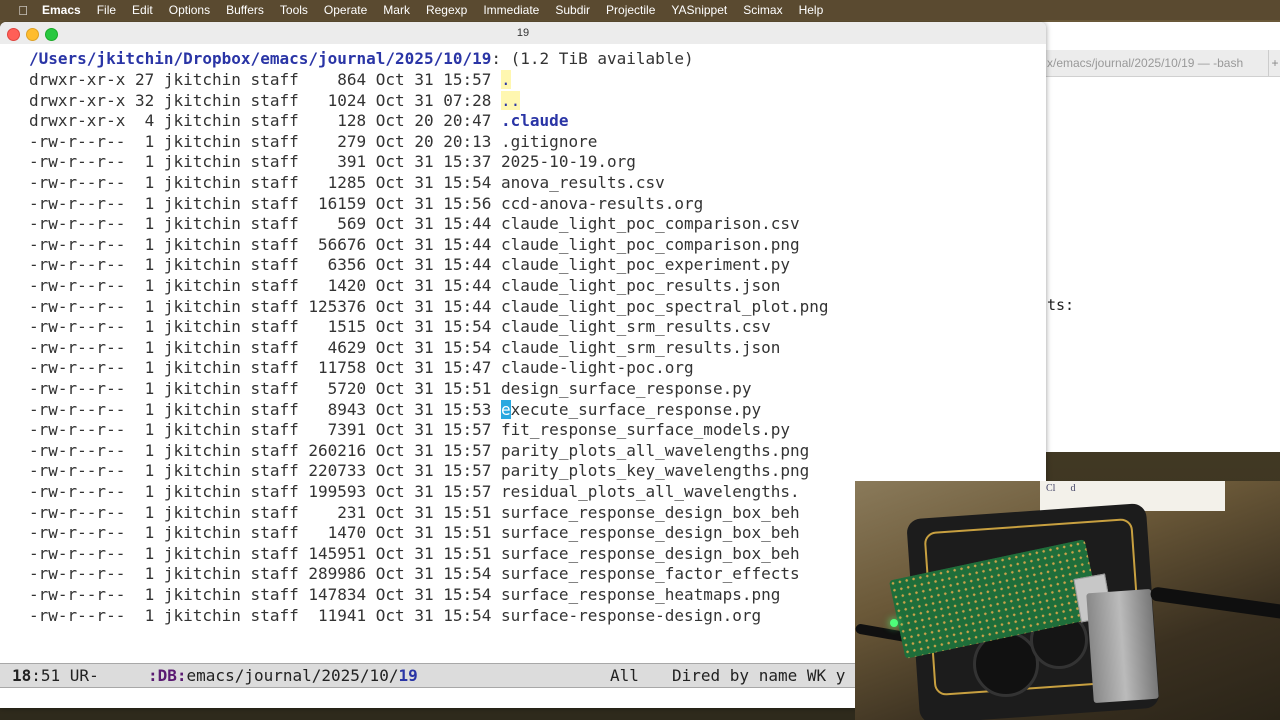  I want to click on terminal-window: x/emacs/journal/2025/10/19 — -bash + ts:, so click(1160, 237).